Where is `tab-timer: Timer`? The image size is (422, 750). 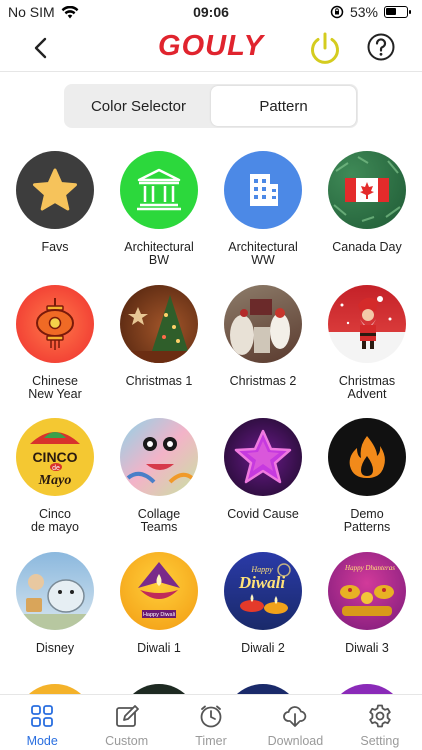 tab-timer: Timer is located at coordinates (211, 722).